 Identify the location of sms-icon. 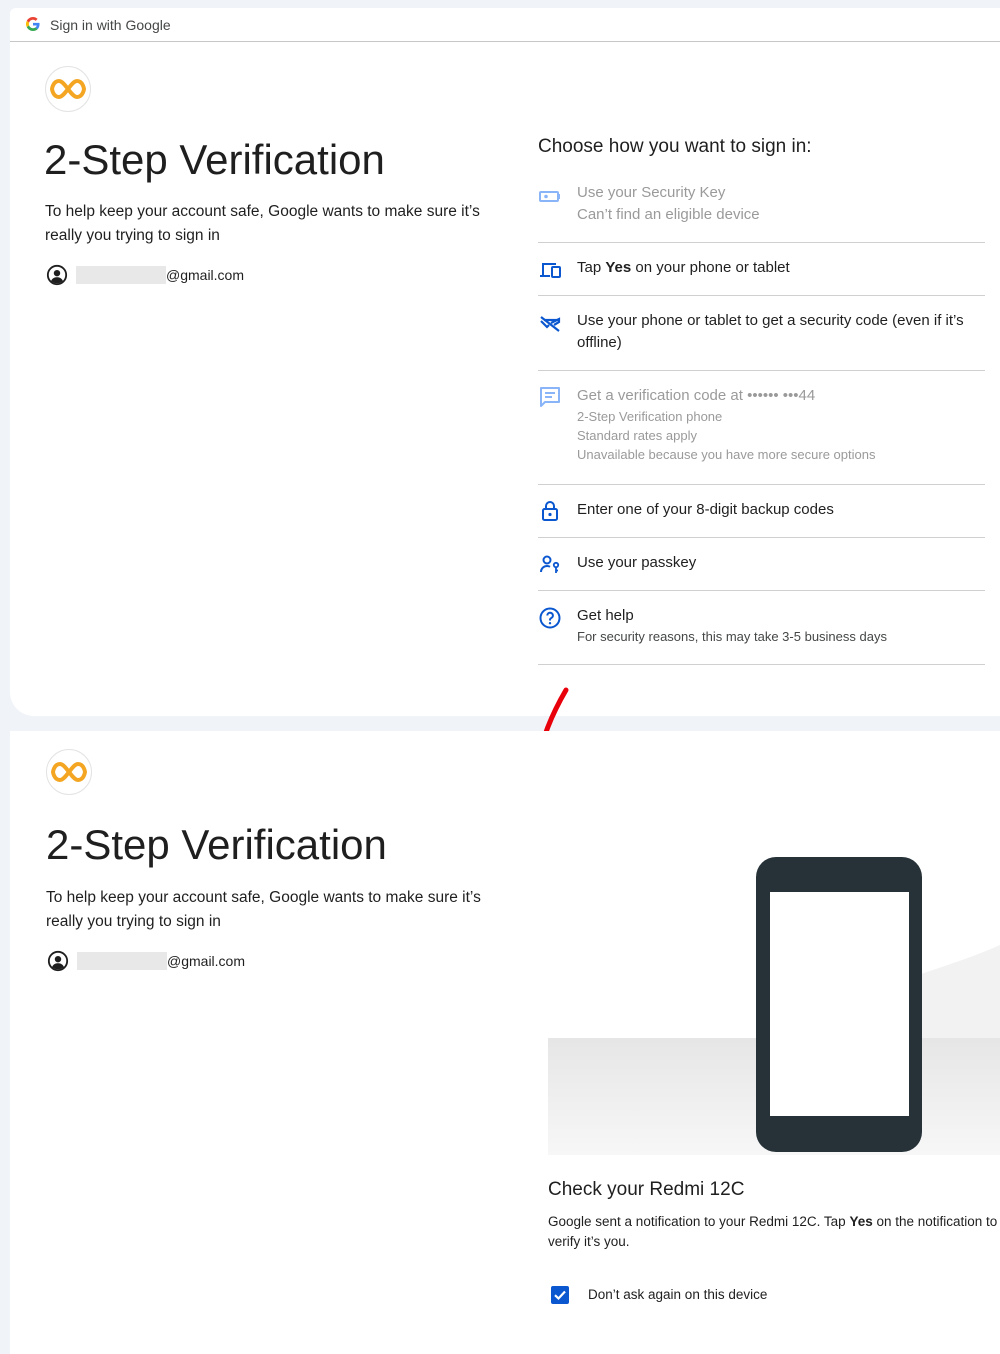
(550, 397).